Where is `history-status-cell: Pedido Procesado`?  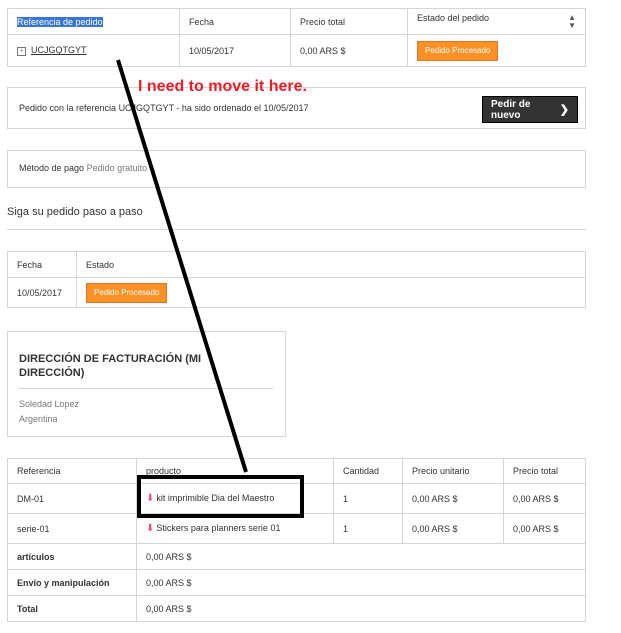 history-status-cell: Pedido Procesado is located at coordinates (331, 292).